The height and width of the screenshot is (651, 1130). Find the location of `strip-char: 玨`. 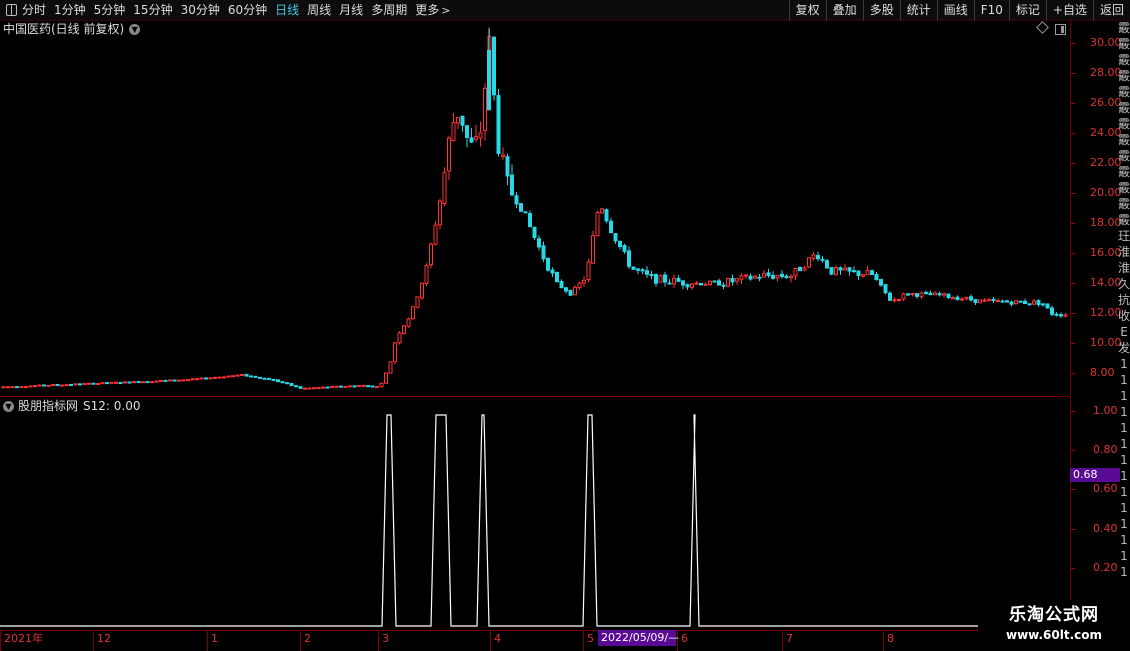

strip-char: 玨 is located at coordinates (1124, 236).